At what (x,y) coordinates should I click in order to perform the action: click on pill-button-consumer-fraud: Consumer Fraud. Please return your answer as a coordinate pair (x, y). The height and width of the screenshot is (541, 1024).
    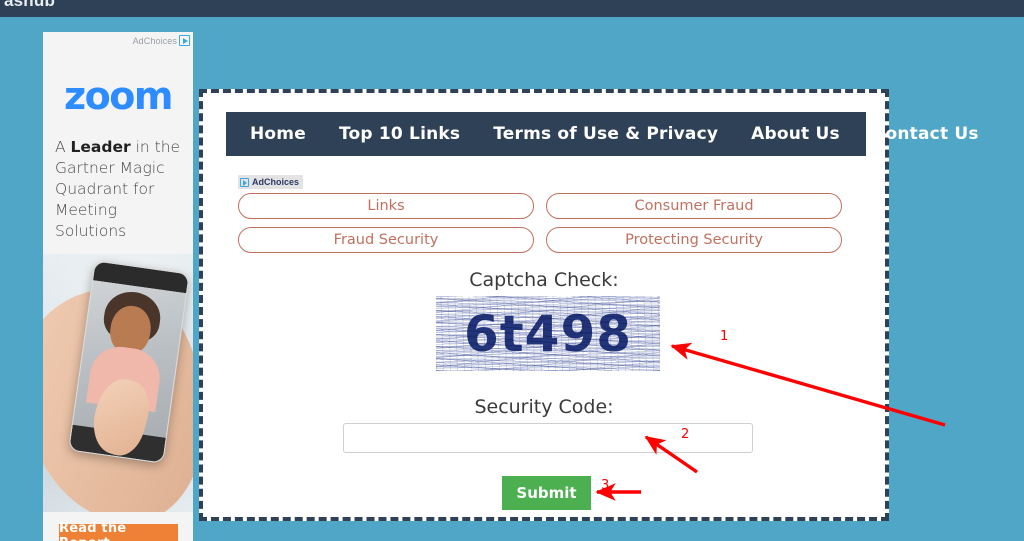
    Looking at the image, I should click on (694, 206).